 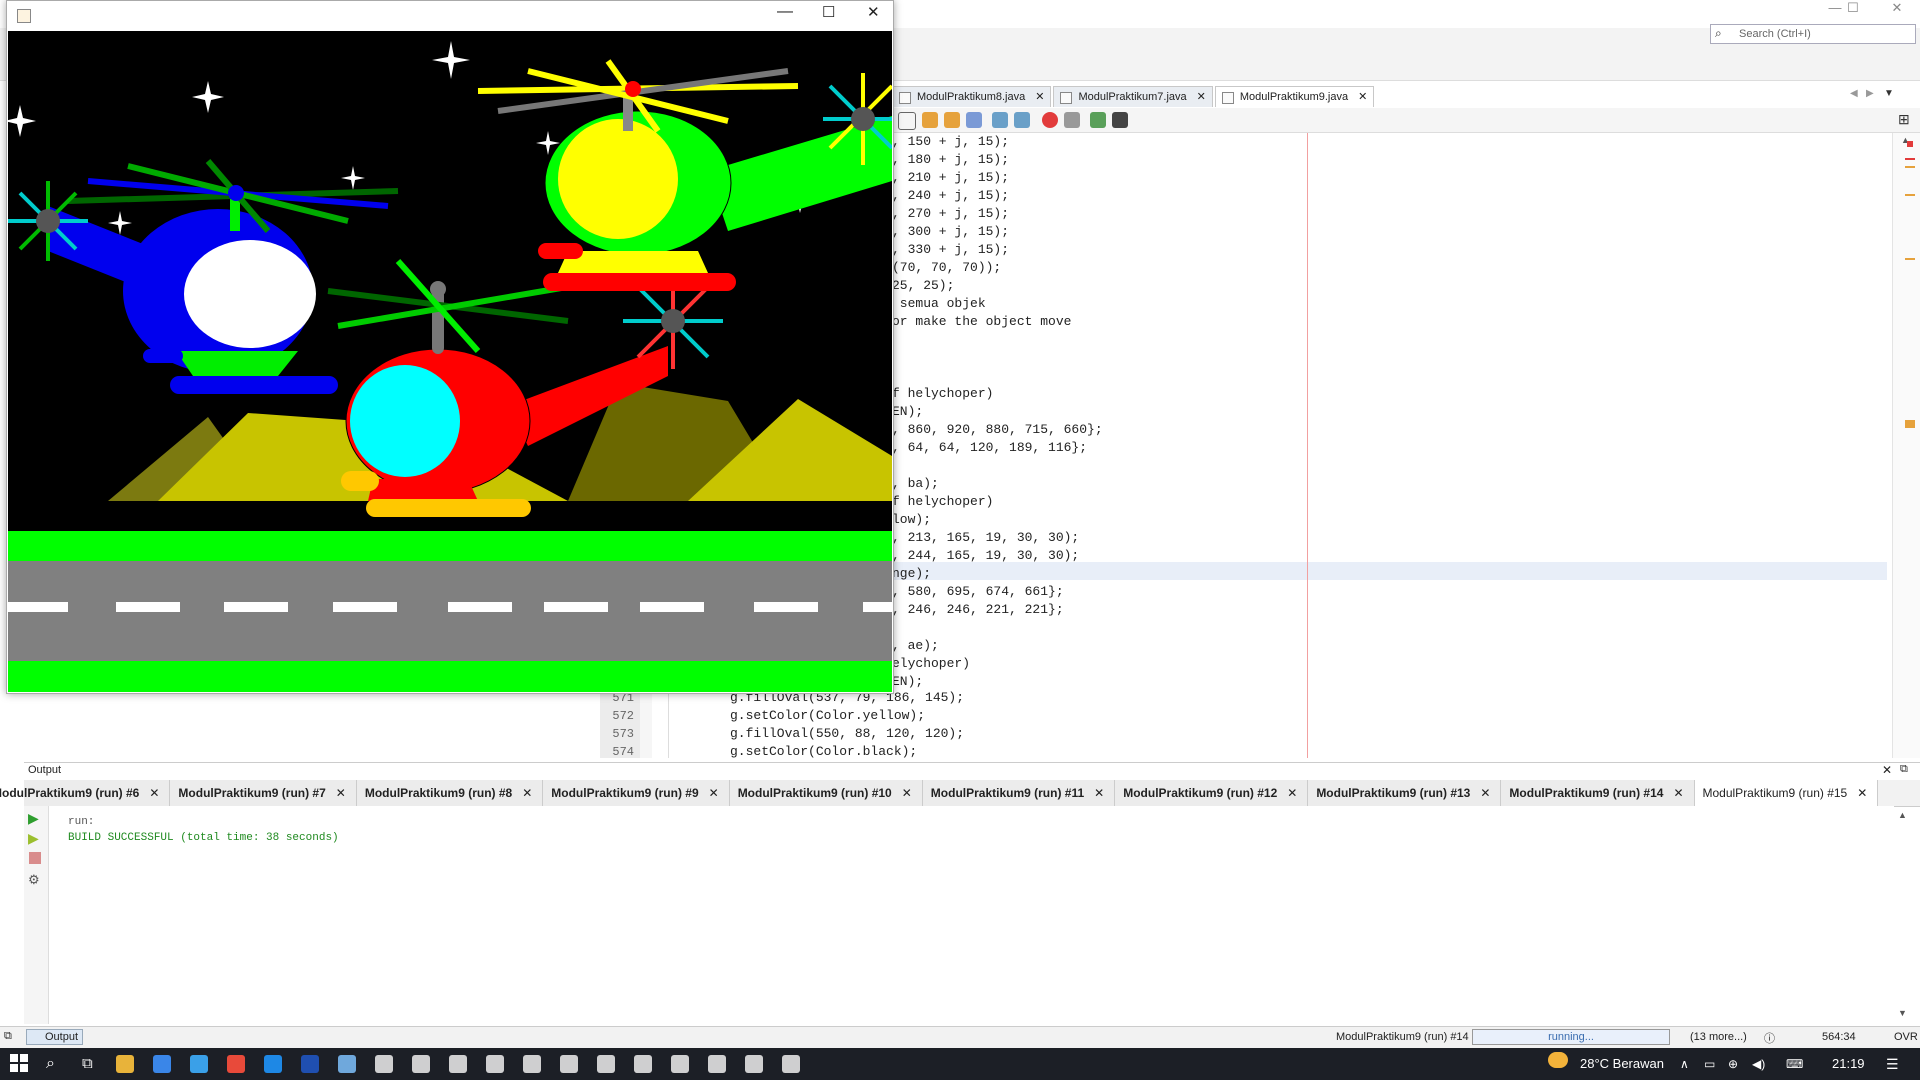 What do you see at coordinates (1853, 8) in the screenshot?
I see `ide-maximize-button: ☐` at bounding box center [1853, 8].